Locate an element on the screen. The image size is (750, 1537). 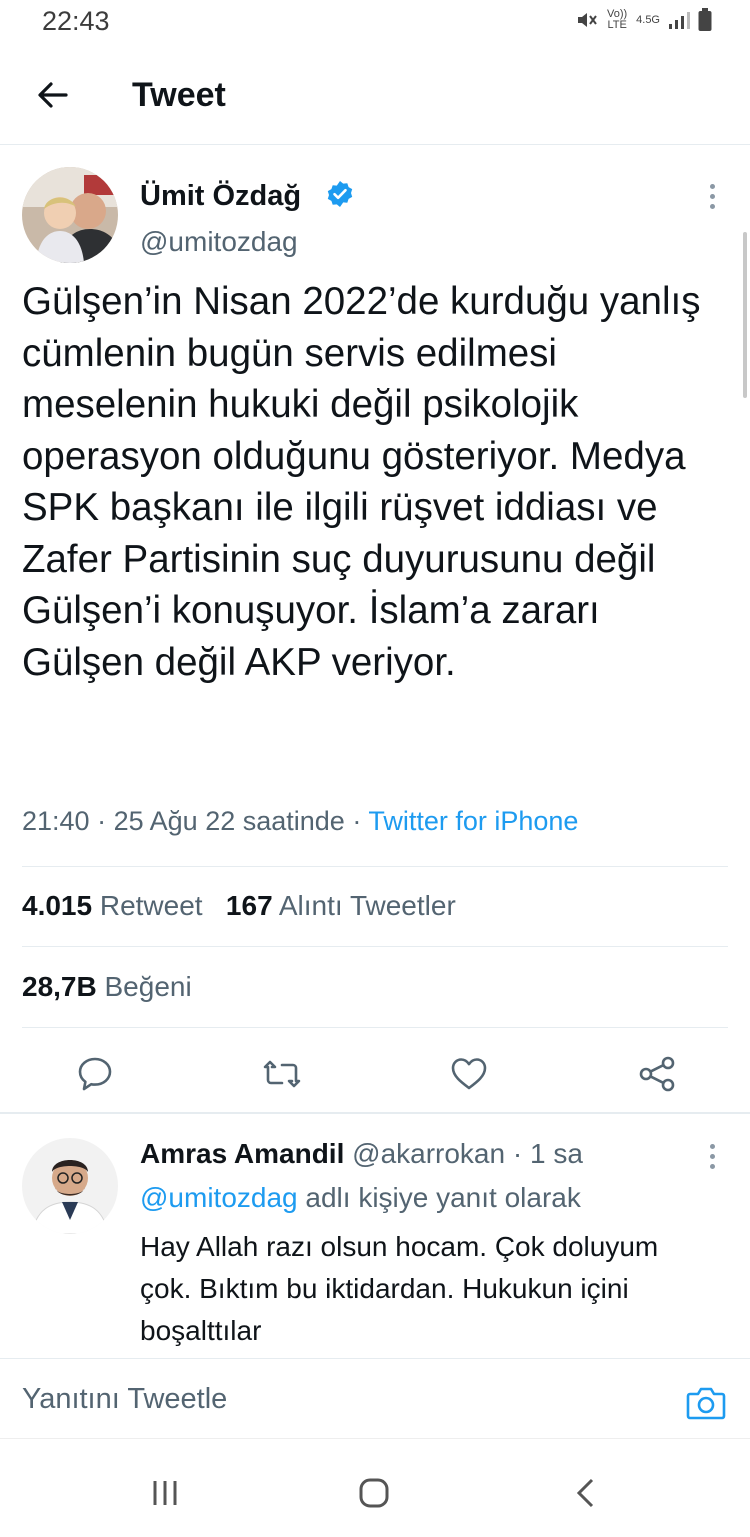
quote-count: 167 is located at coordinates (249, 905).